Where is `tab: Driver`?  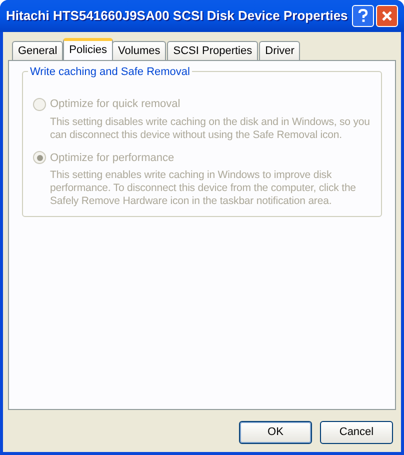
tab: Driver is located at coordinates (279, 50).